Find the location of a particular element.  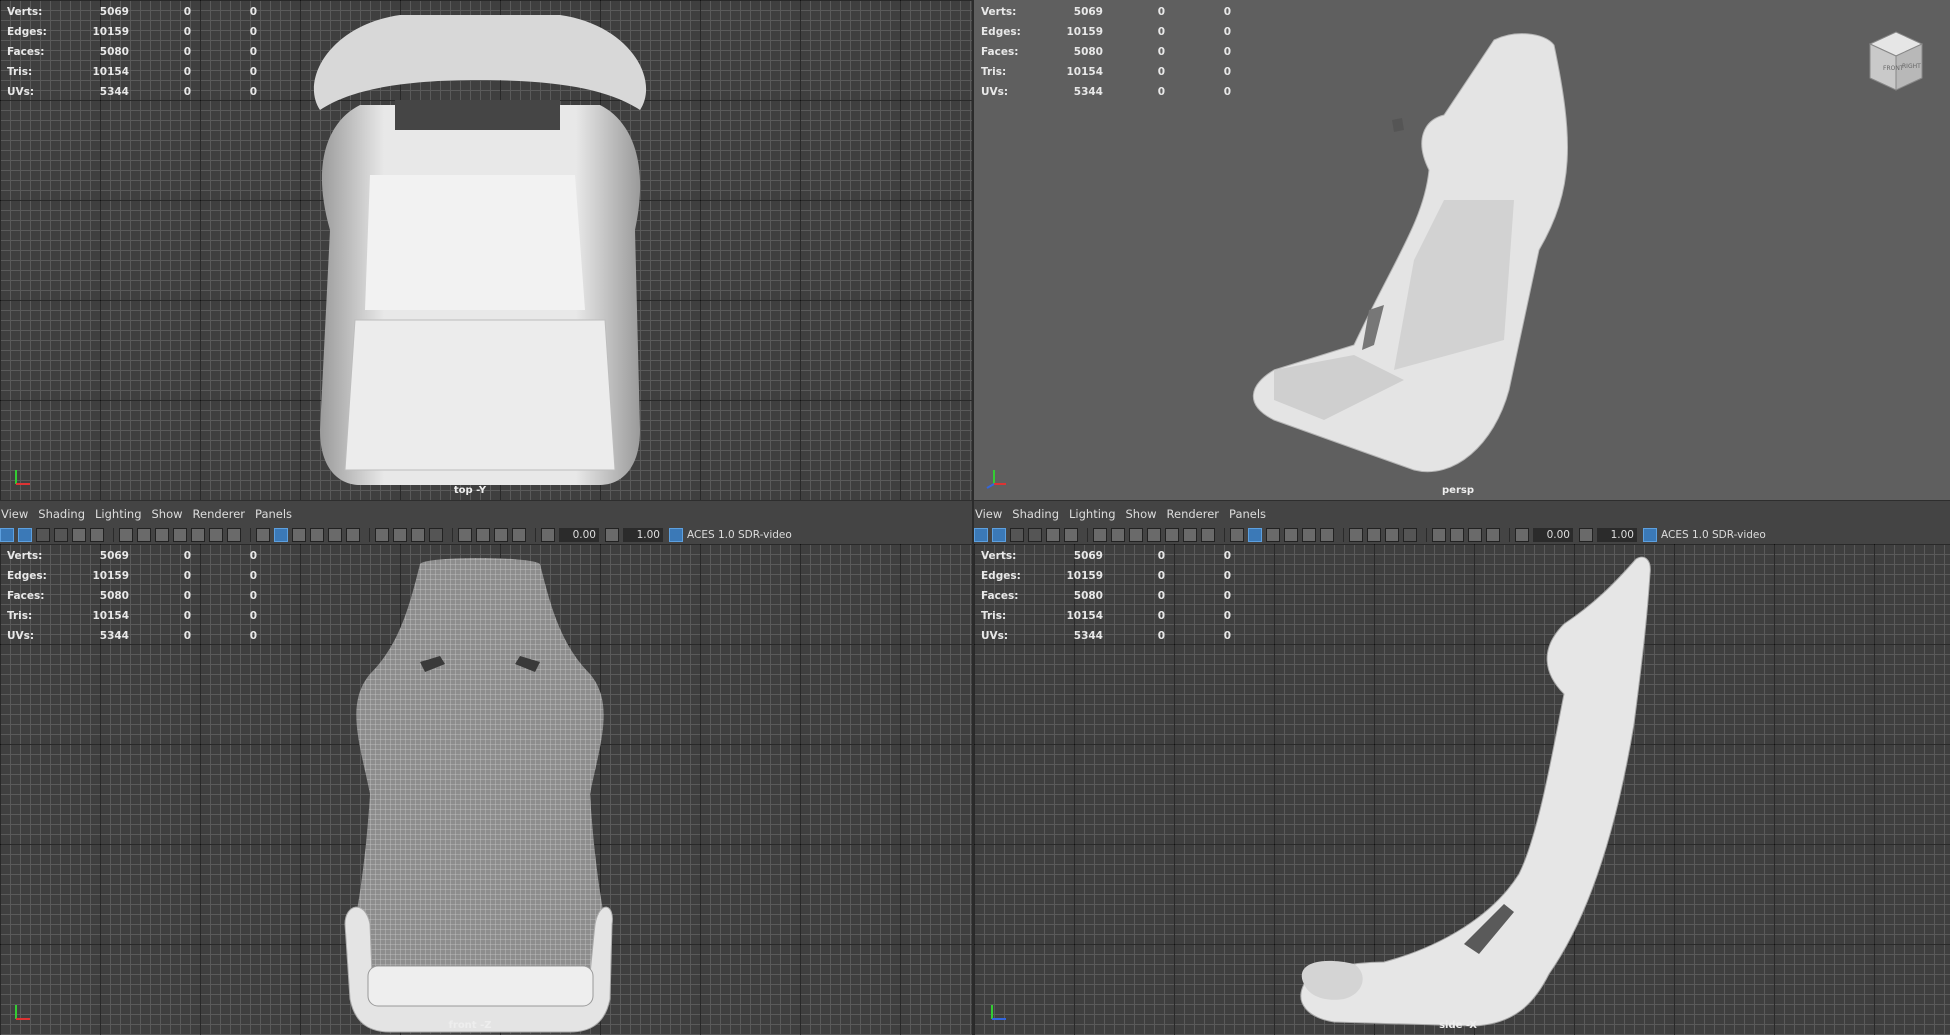

camera-label-front: front -Z is located at coordinates (470, 1025).